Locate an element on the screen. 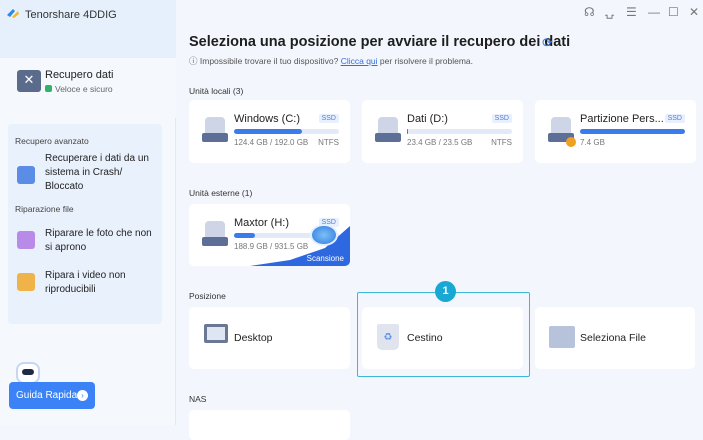 The height and width of the screenshot is (440, 703). drive-size: 7.4 GB is located at coordinates (592, 142).